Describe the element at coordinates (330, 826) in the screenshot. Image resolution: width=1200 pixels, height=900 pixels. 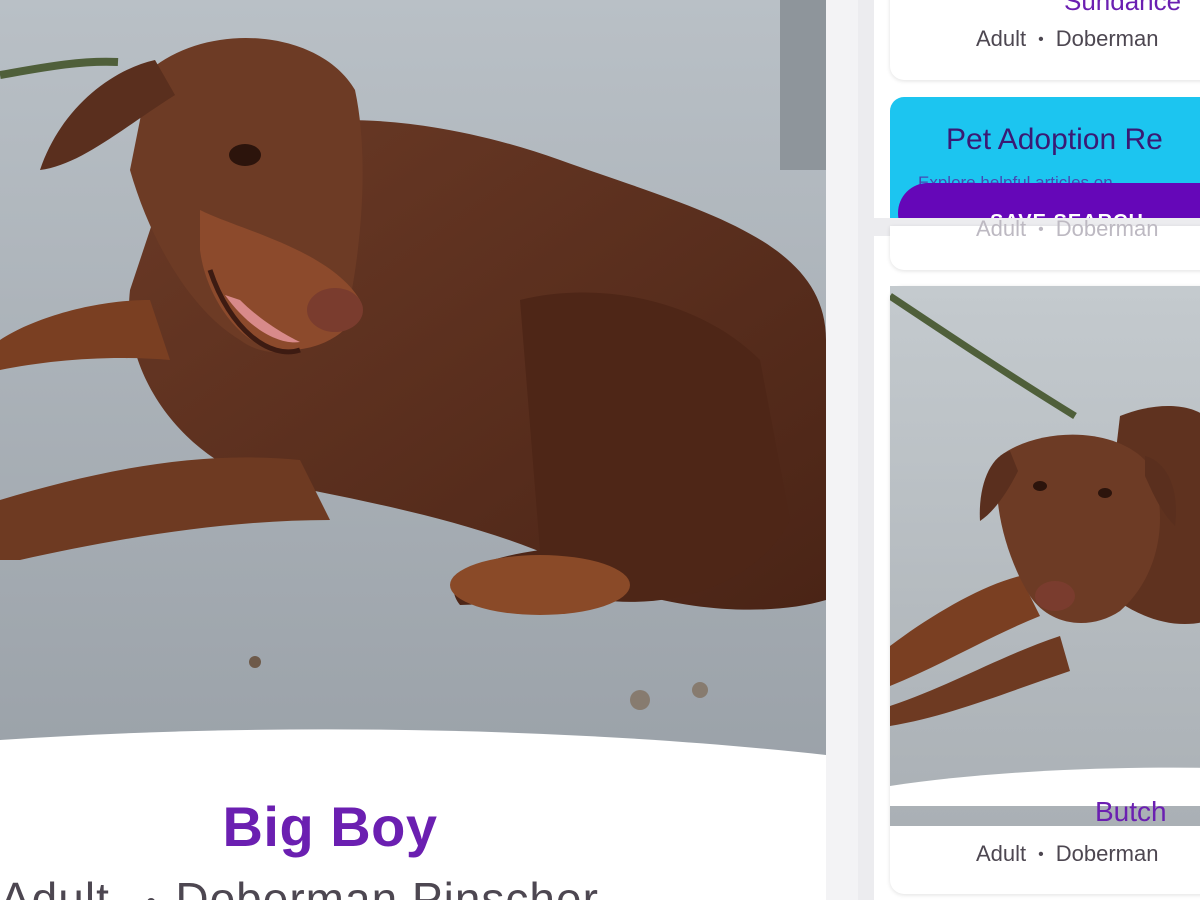
I see `pet-name: Big Boy` at that location.